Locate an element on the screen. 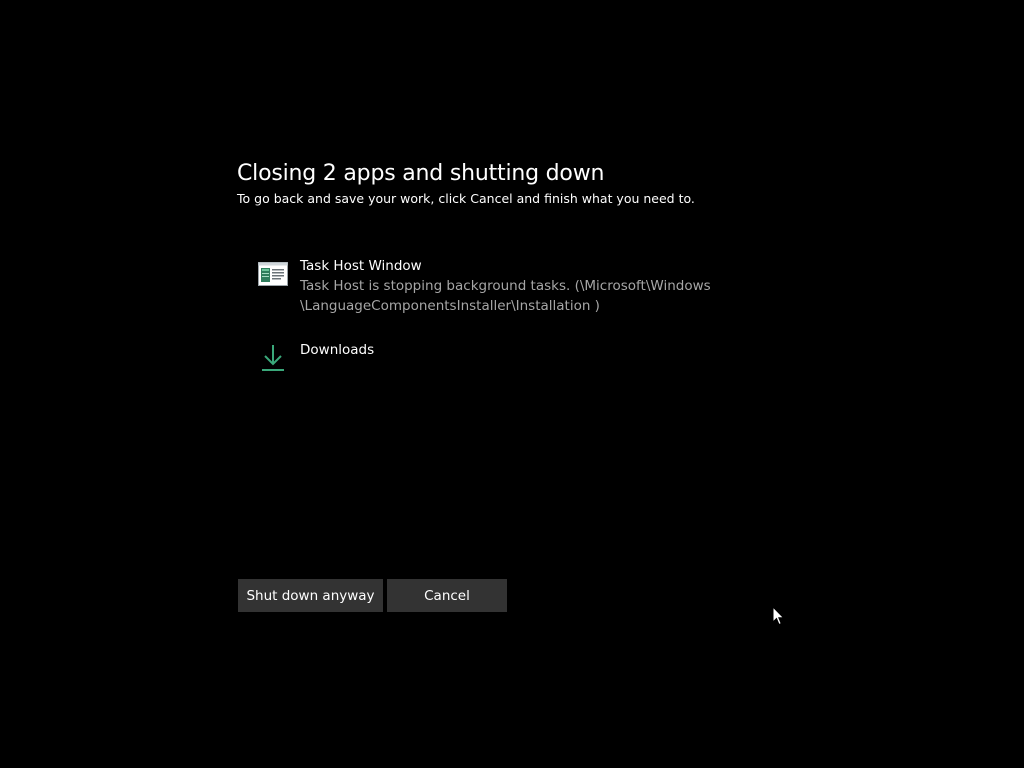 The image size is (1024, 768). download-arrow-icon is located at coordinates (273, 358).